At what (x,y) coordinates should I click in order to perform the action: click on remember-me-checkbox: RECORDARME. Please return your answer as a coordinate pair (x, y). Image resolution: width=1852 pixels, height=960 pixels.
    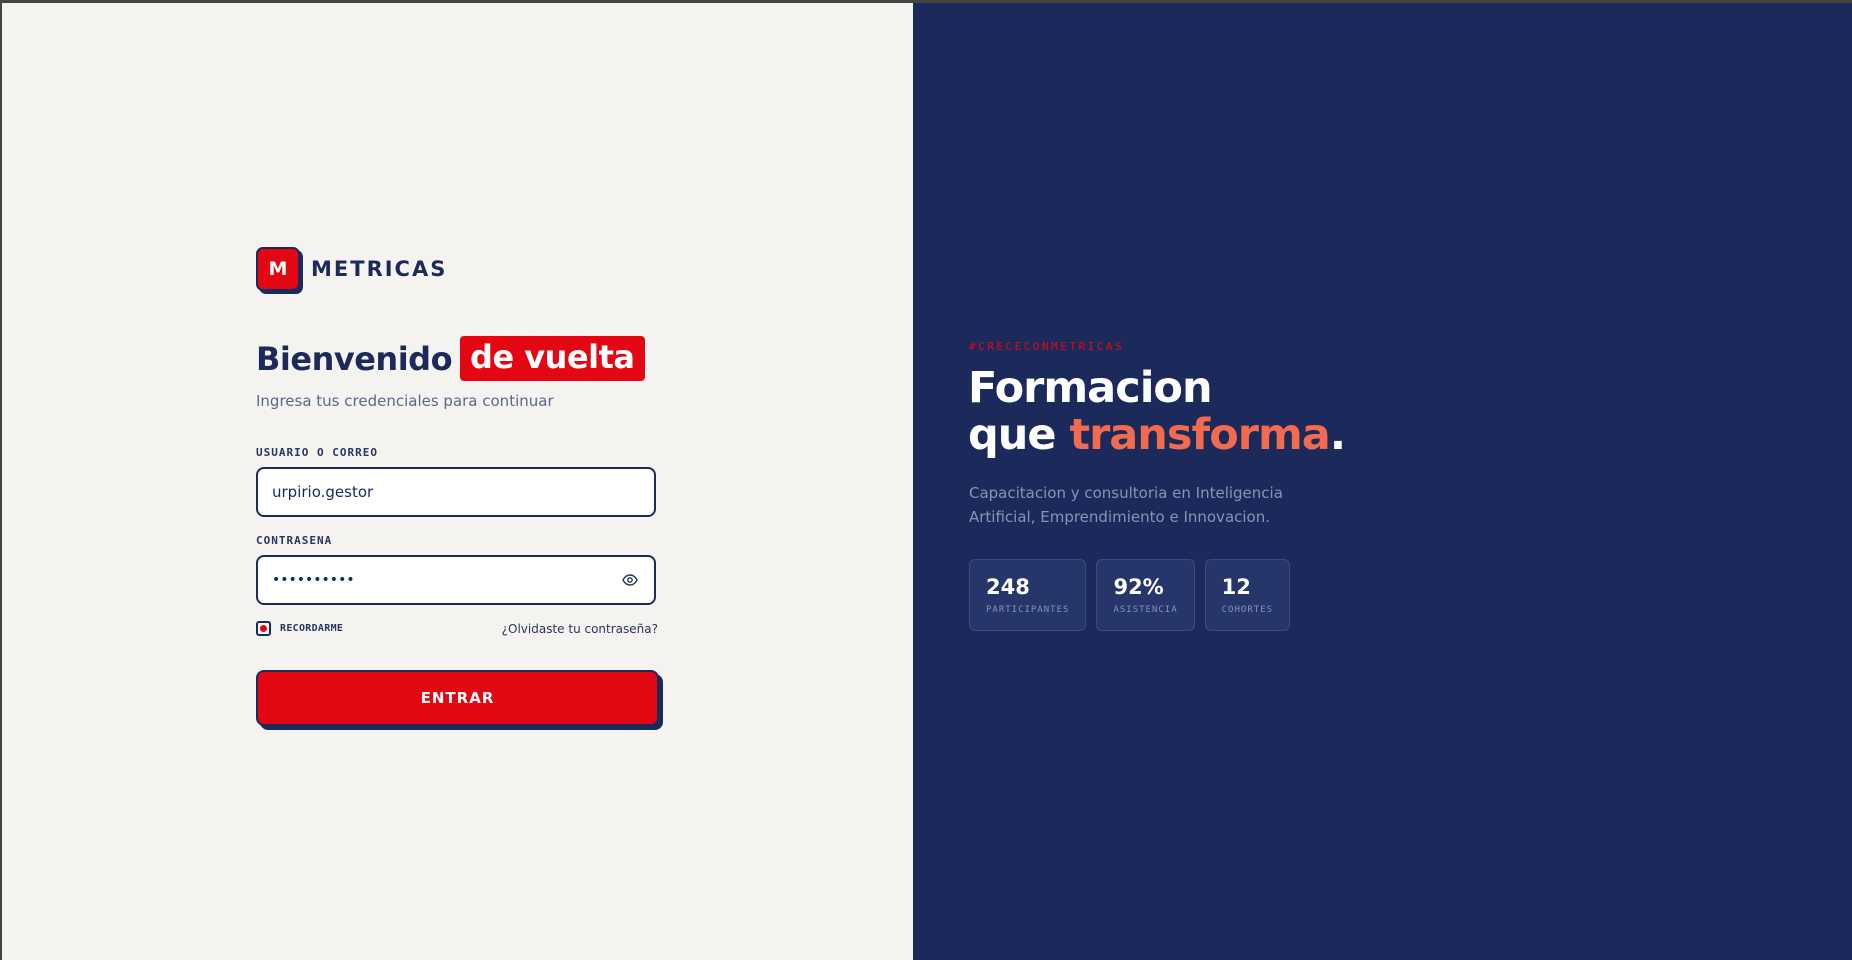
    Looking at the image, I should click on (299, 628).